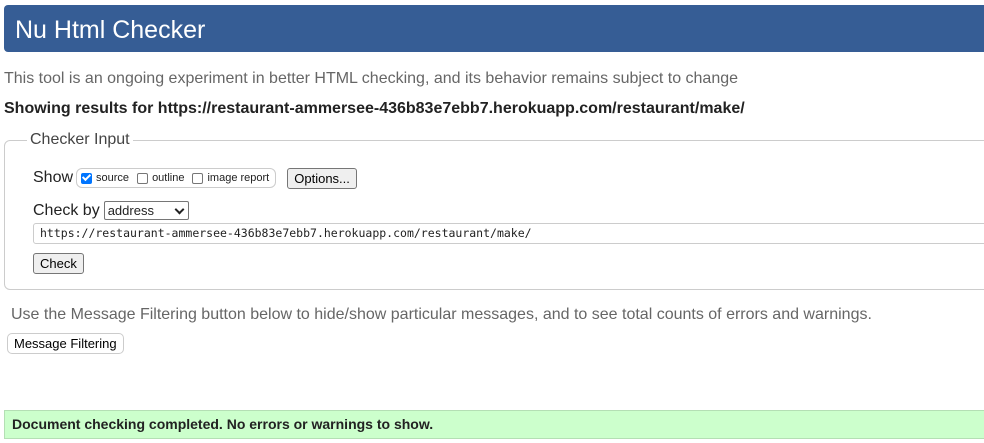  Describe the element at coordinates (143, 178) in the screenshot. I see `outline-checkbox` at that location.